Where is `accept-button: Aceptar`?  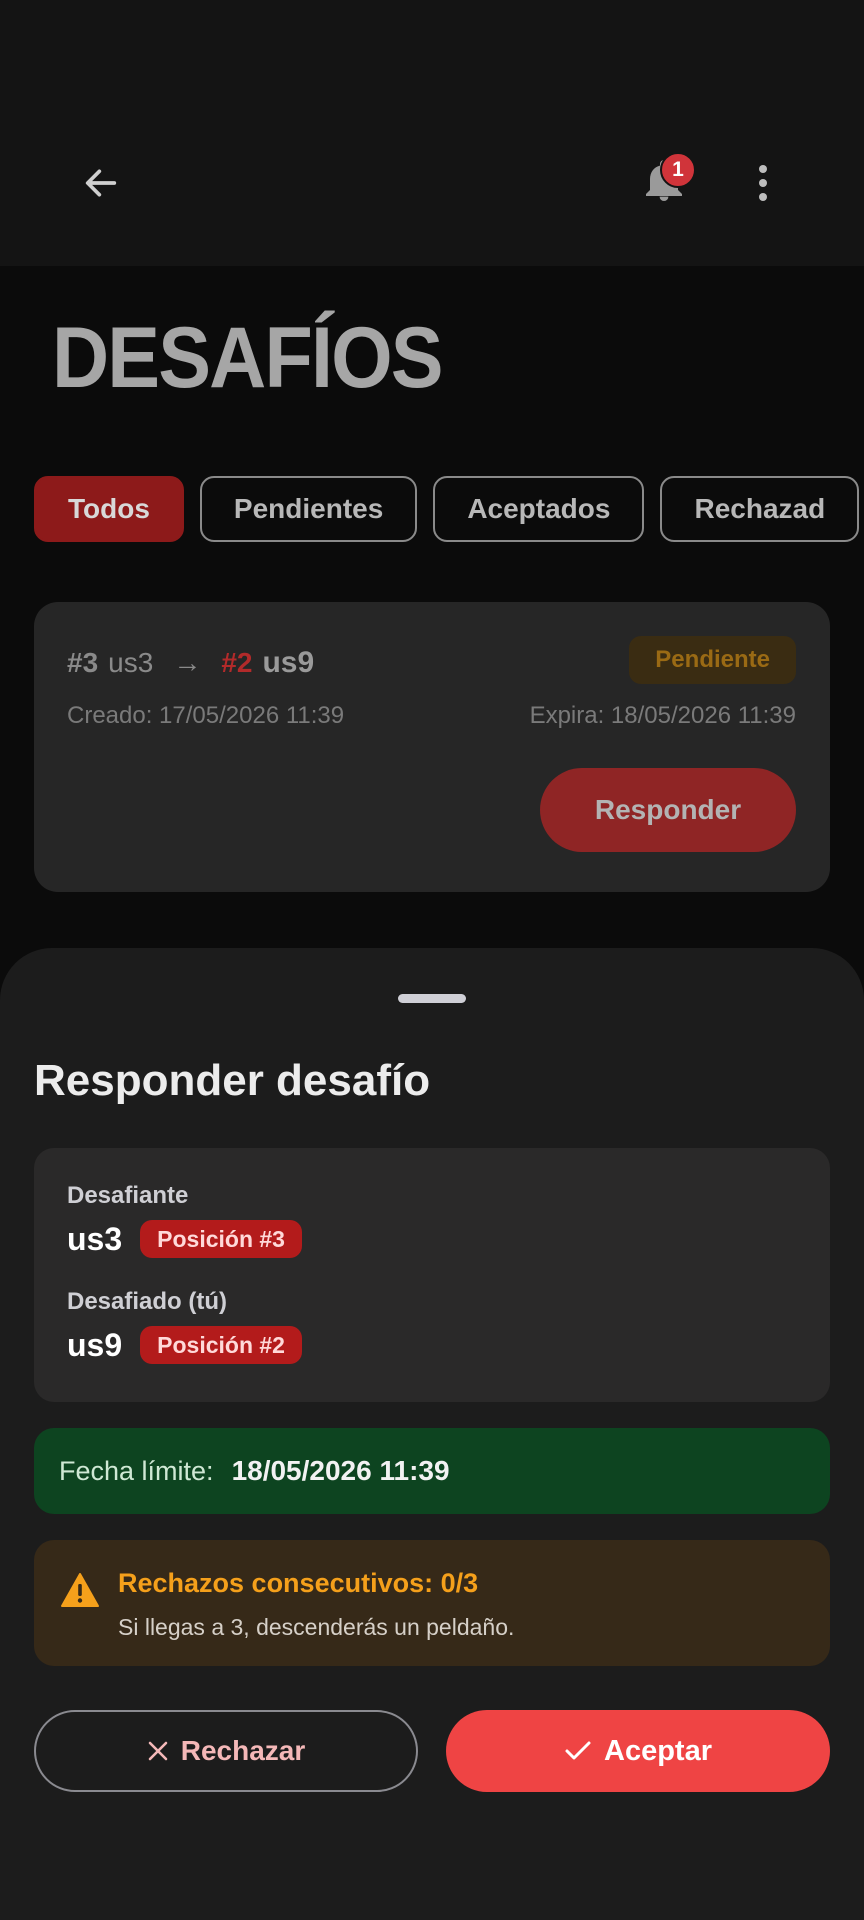 accept-button: Aceptar is located at coordinates (638, 1751).